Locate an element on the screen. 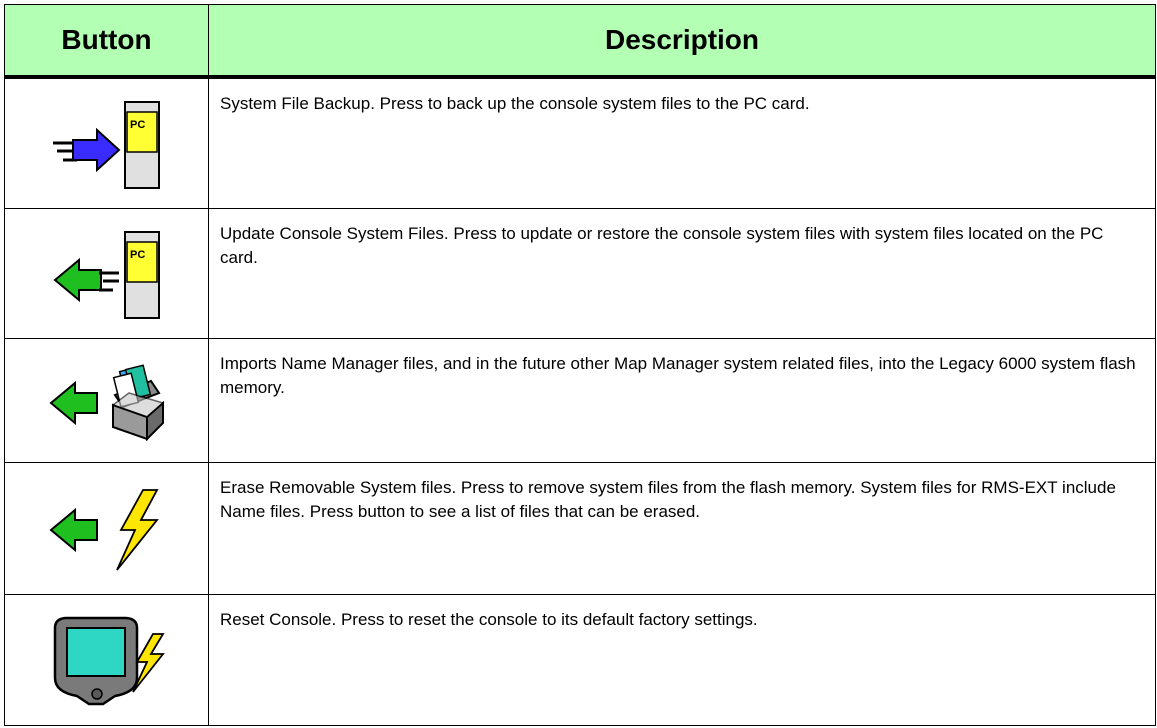 The image size is (1157, 728). header-button: Button is located at coordinates (106, 39).